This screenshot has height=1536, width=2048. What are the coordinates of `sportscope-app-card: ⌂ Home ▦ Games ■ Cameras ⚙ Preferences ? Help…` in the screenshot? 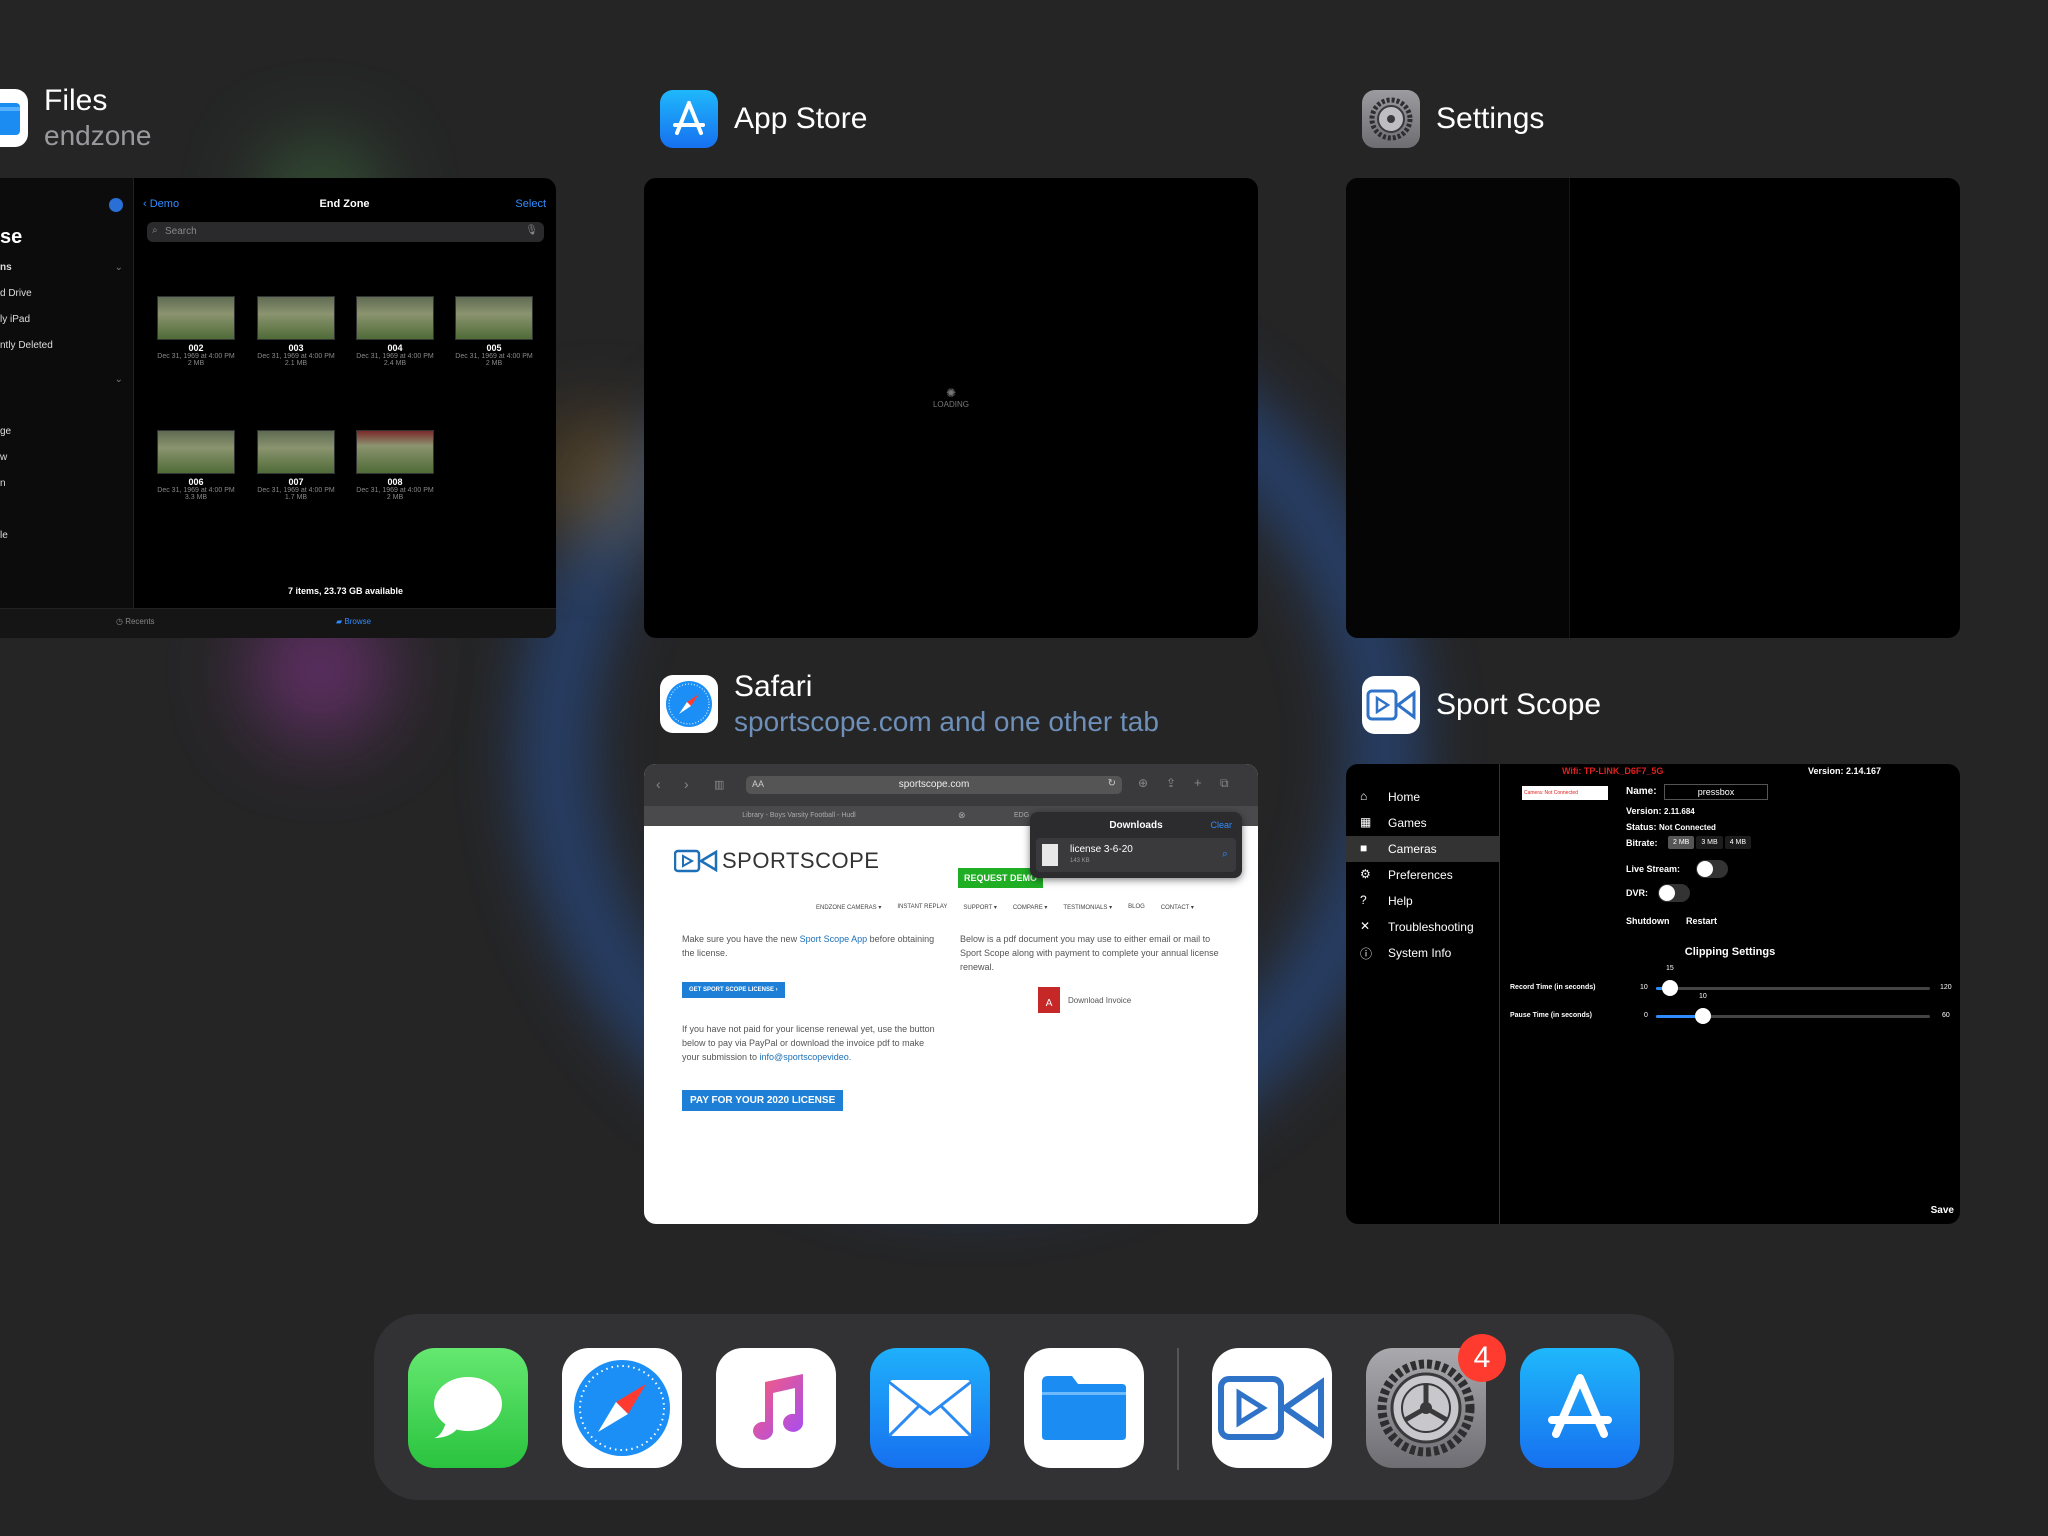 It's located at (1653, 994).